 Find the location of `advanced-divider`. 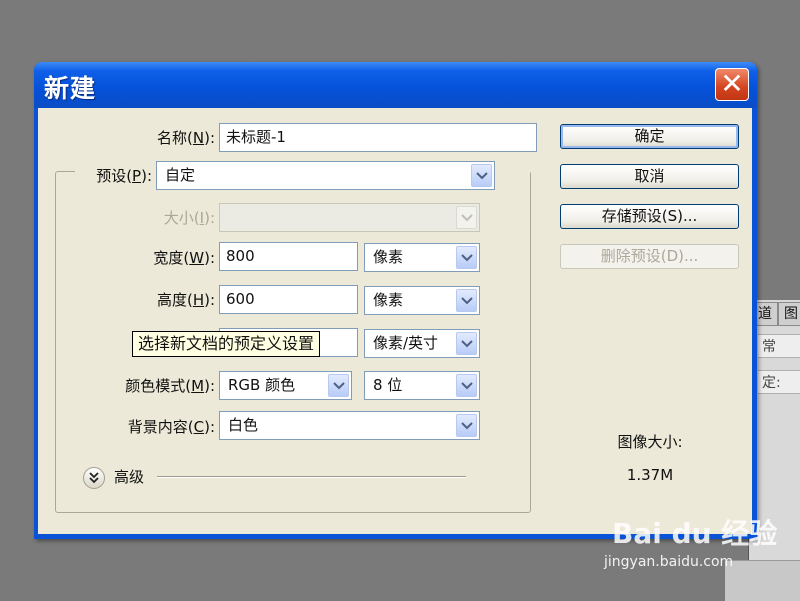

advanced-divider is located at coordinates (311, 477).